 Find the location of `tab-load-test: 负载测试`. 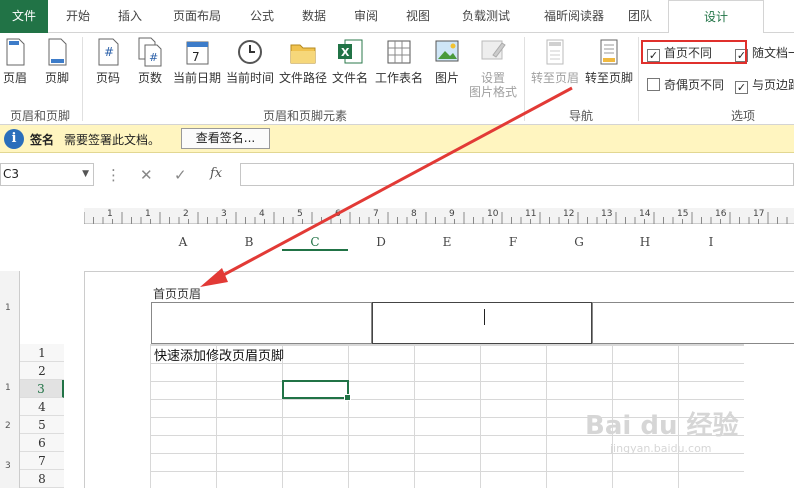

tab-load-test: 负载测试 is located at coordinates (486, 16).